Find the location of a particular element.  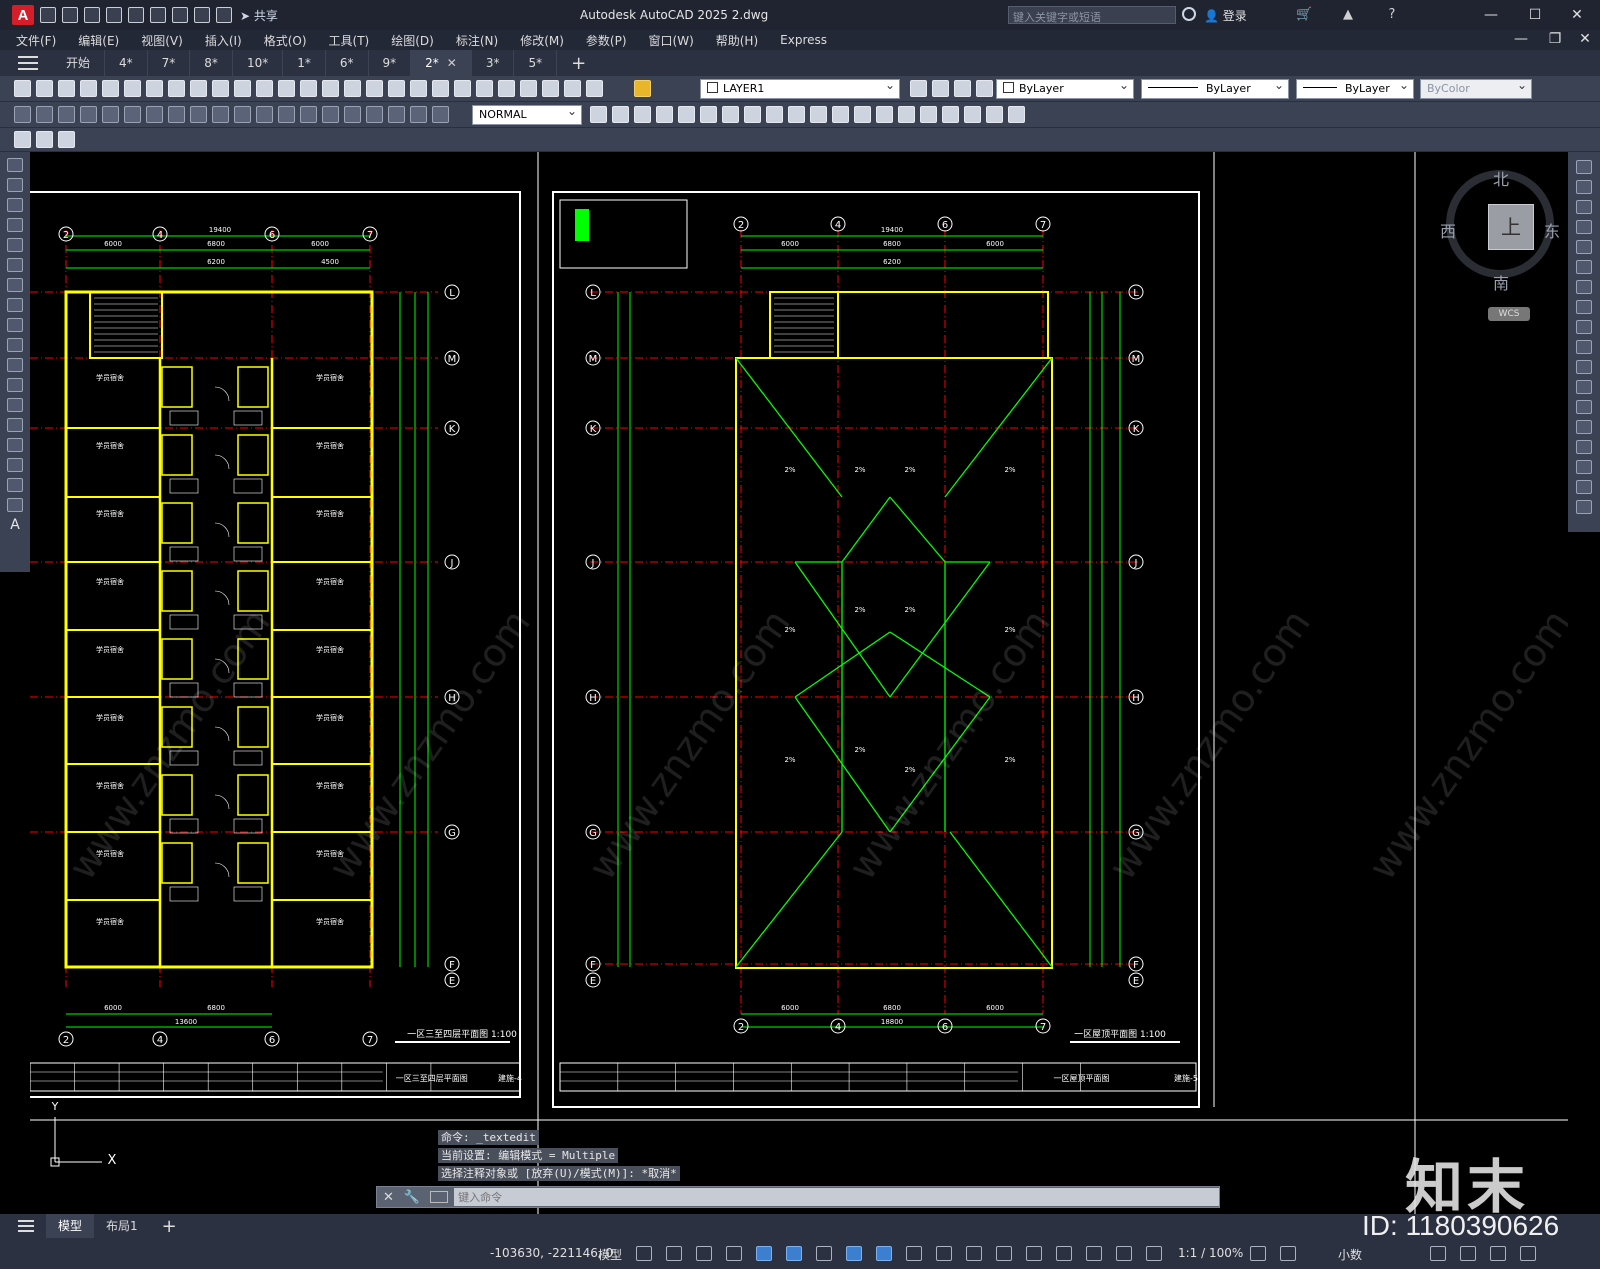

command-input is located at coordinates (836, 1197).